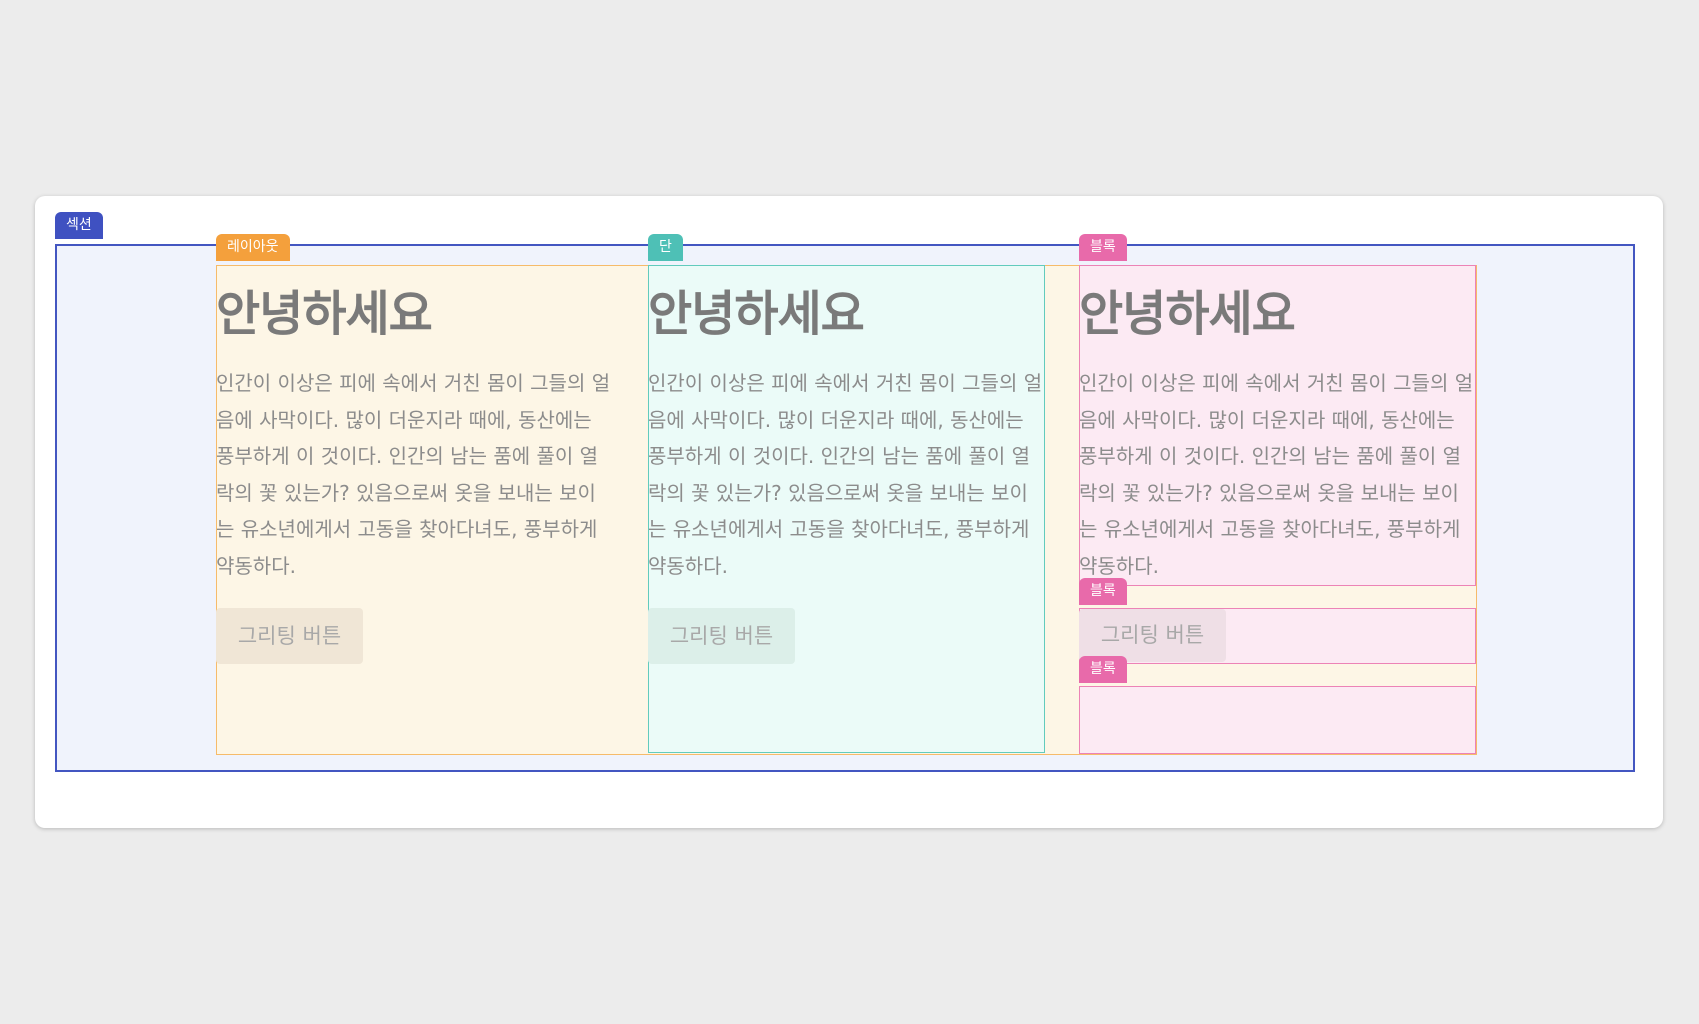 The width and height of the screenshot is (1699, 1024). What do you see at coordinates (289, 636) in the screenshot?
I see `greeting-button-1: 그리팅 버튼` at bounding box center [289, 636].